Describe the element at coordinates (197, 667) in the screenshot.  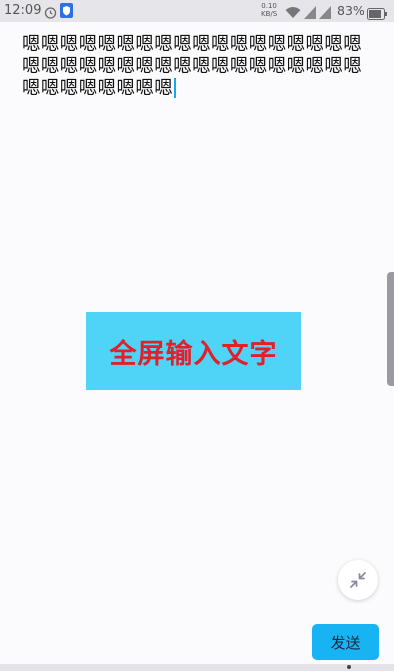
I see `navigation-strip` at that location.